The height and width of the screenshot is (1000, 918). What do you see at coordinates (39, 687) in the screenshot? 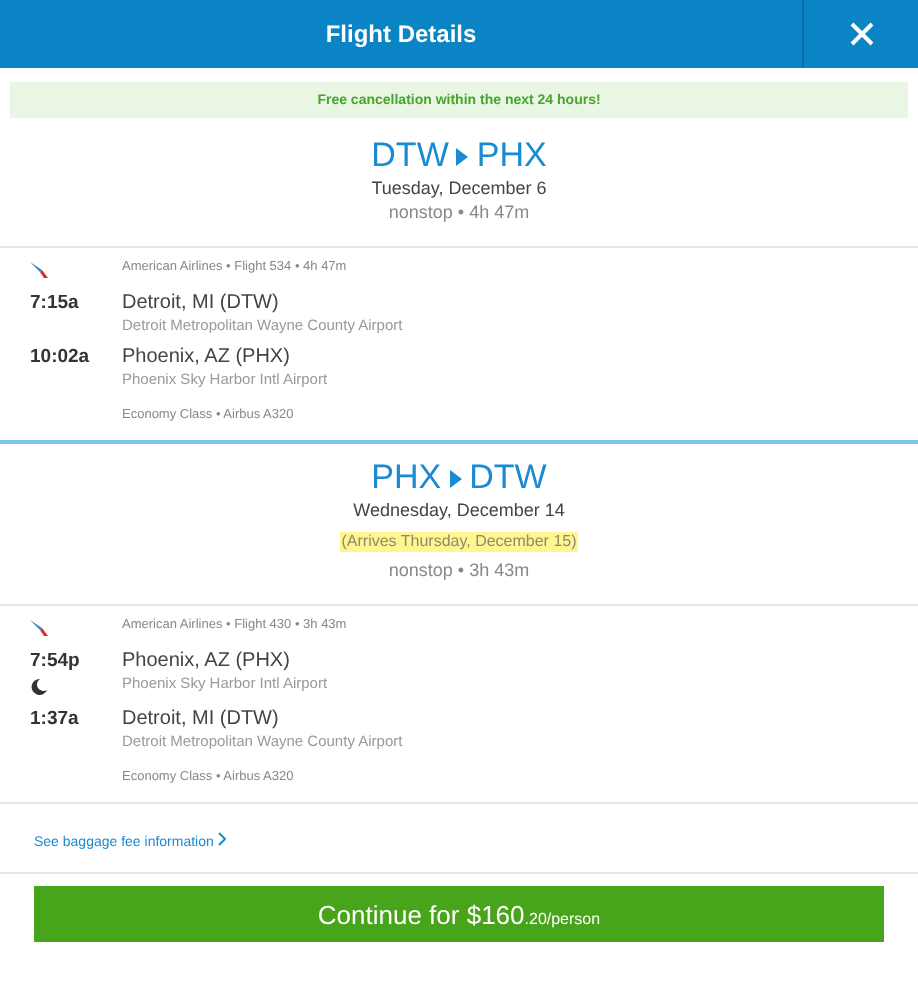
I see `moon-icon` at bounding box center [39, 687].